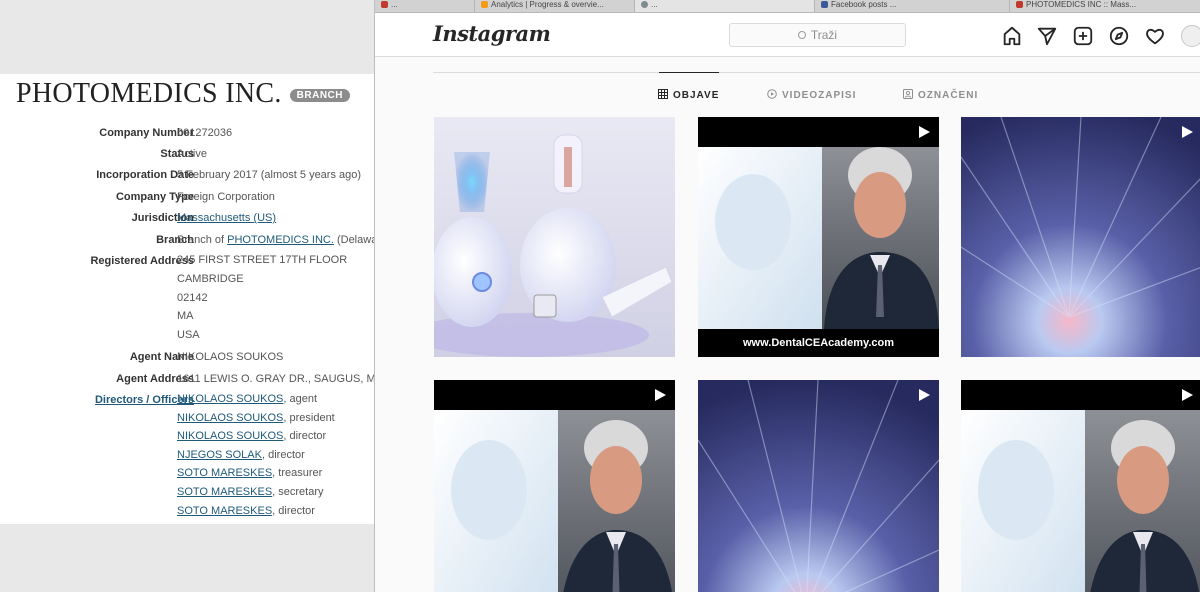 The width and height of the screenshot is (1200, 592). I want to click on director-name-link: NJEGOS SOLAK, so click(219, 455).